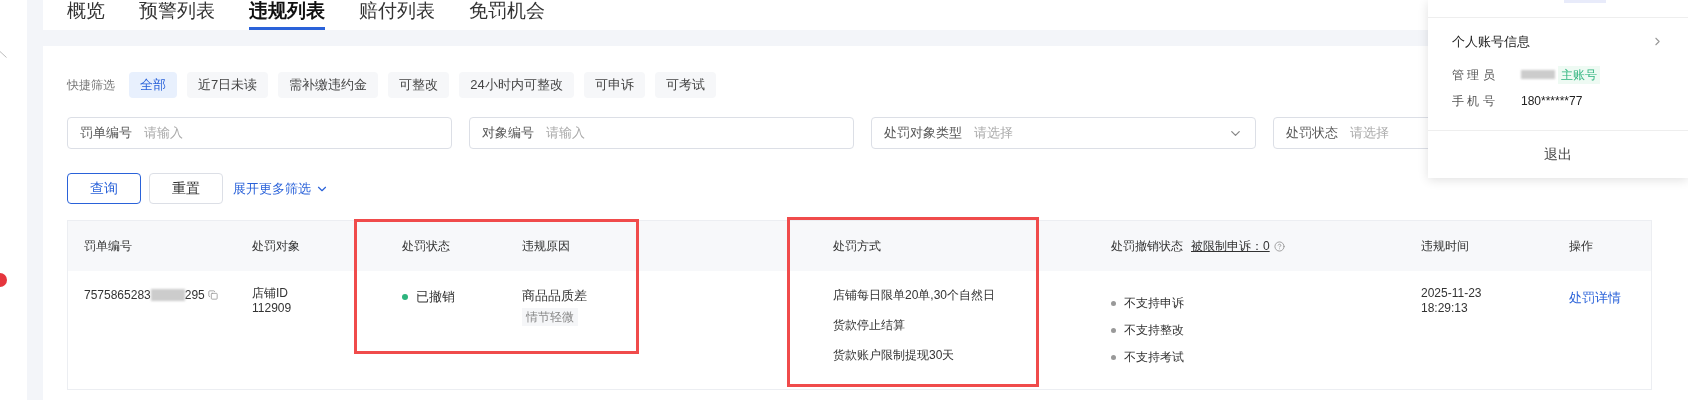 Image resolution: width=1688 pixels, height=400 pixels. I want to click on column-header: 处罚撤销状态, so click(1147, 246).